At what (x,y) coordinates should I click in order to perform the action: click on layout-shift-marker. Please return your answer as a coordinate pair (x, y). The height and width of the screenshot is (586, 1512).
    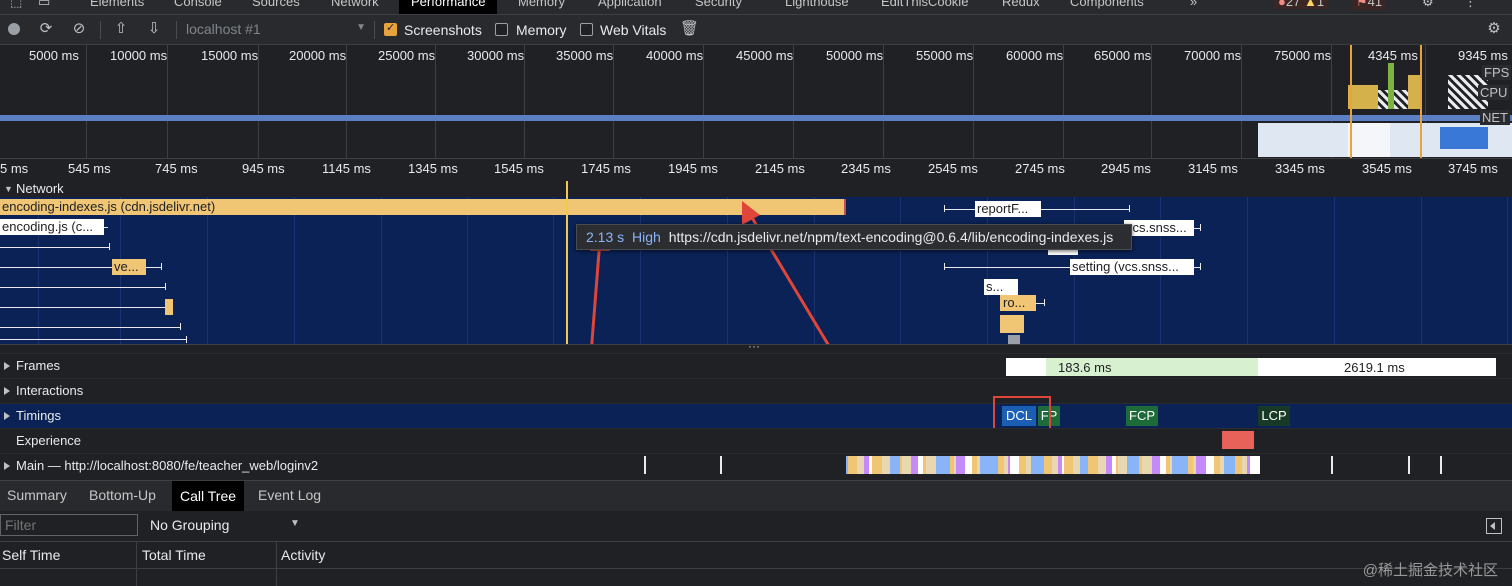
    Looking at the image, I should click on (1238, 440).